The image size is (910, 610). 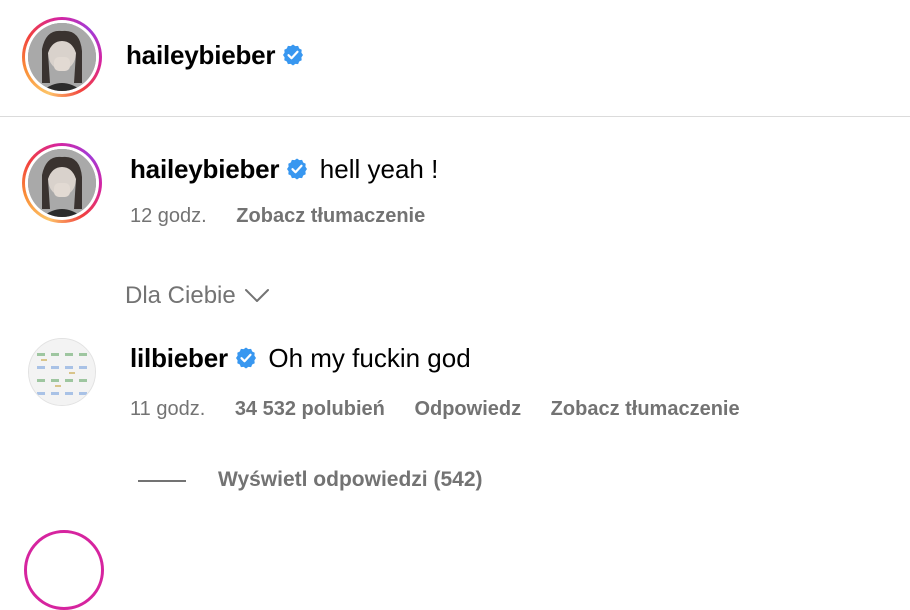 What do you see at coordinates (205, 169) in the screenshot?
I see `comment-username: haileybieber` at bounding box center [205, 169].